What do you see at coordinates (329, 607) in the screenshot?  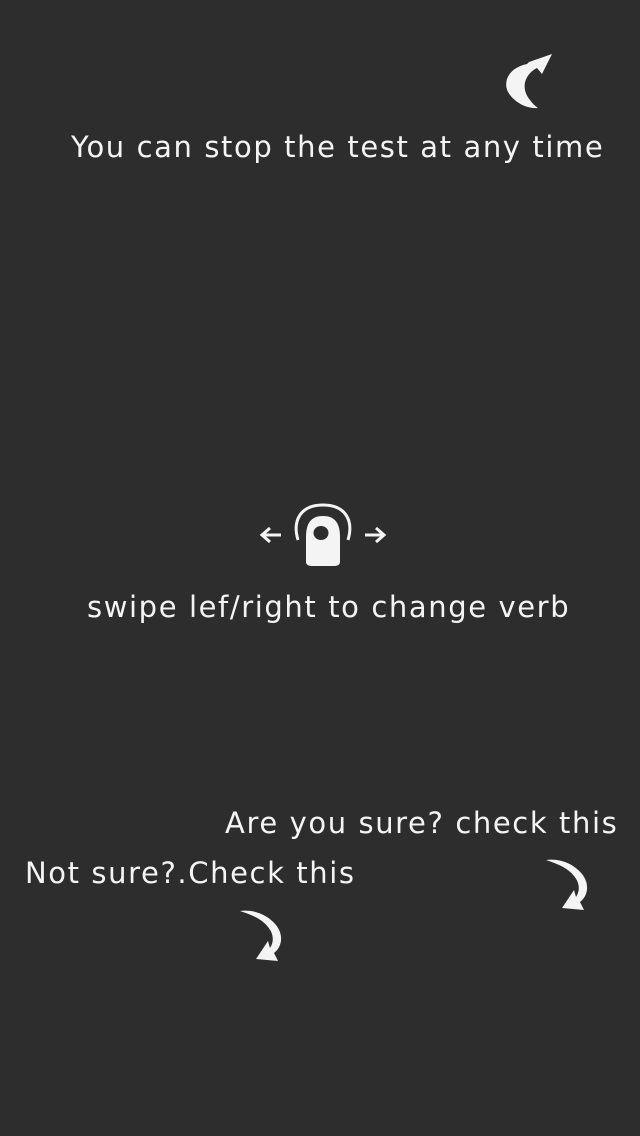 I see `swipe-hint: swipe lef/right to change verb` at bounding box center [329, 607].